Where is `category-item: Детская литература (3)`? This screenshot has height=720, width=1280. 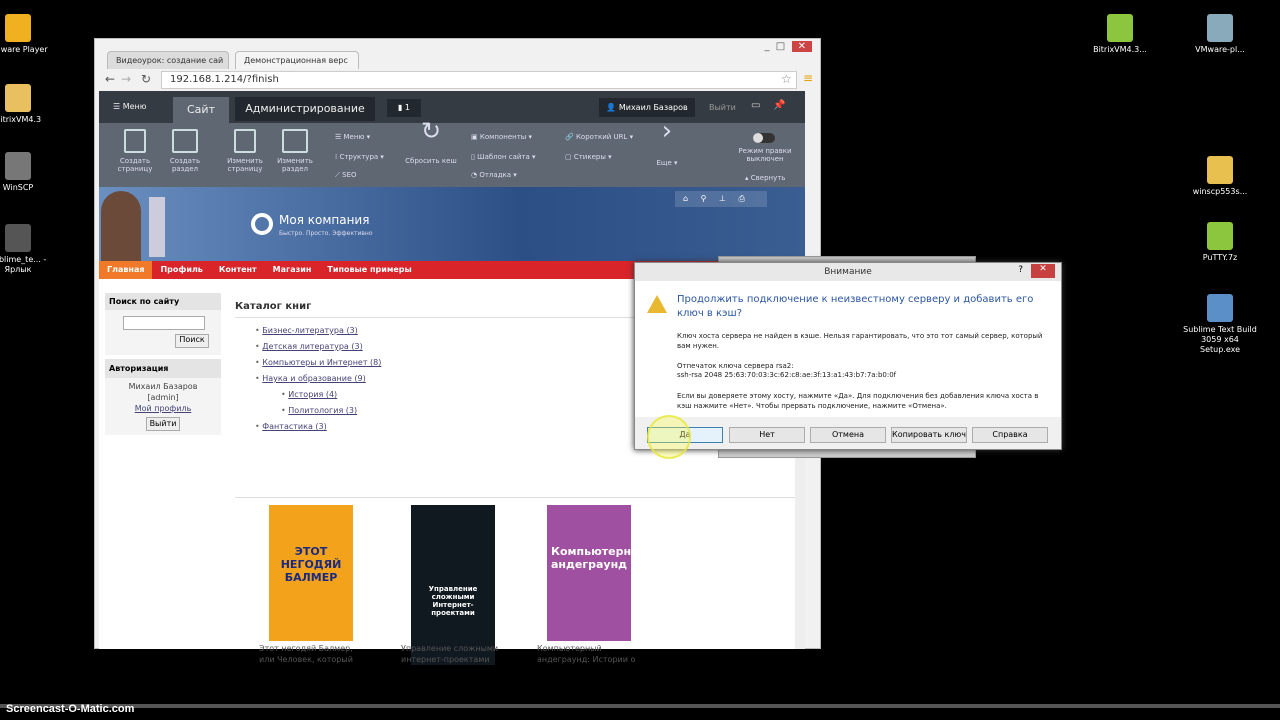
category-item: Детская литература (3) is located at coordinates (318, 347).